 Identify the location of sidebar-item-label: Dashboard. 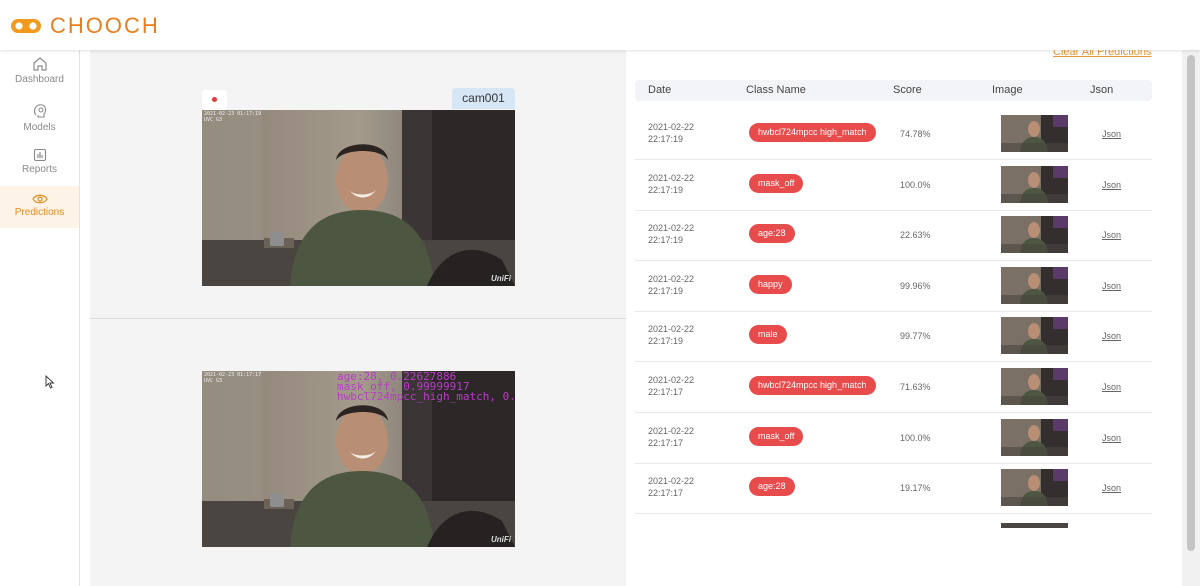
(39, 79).